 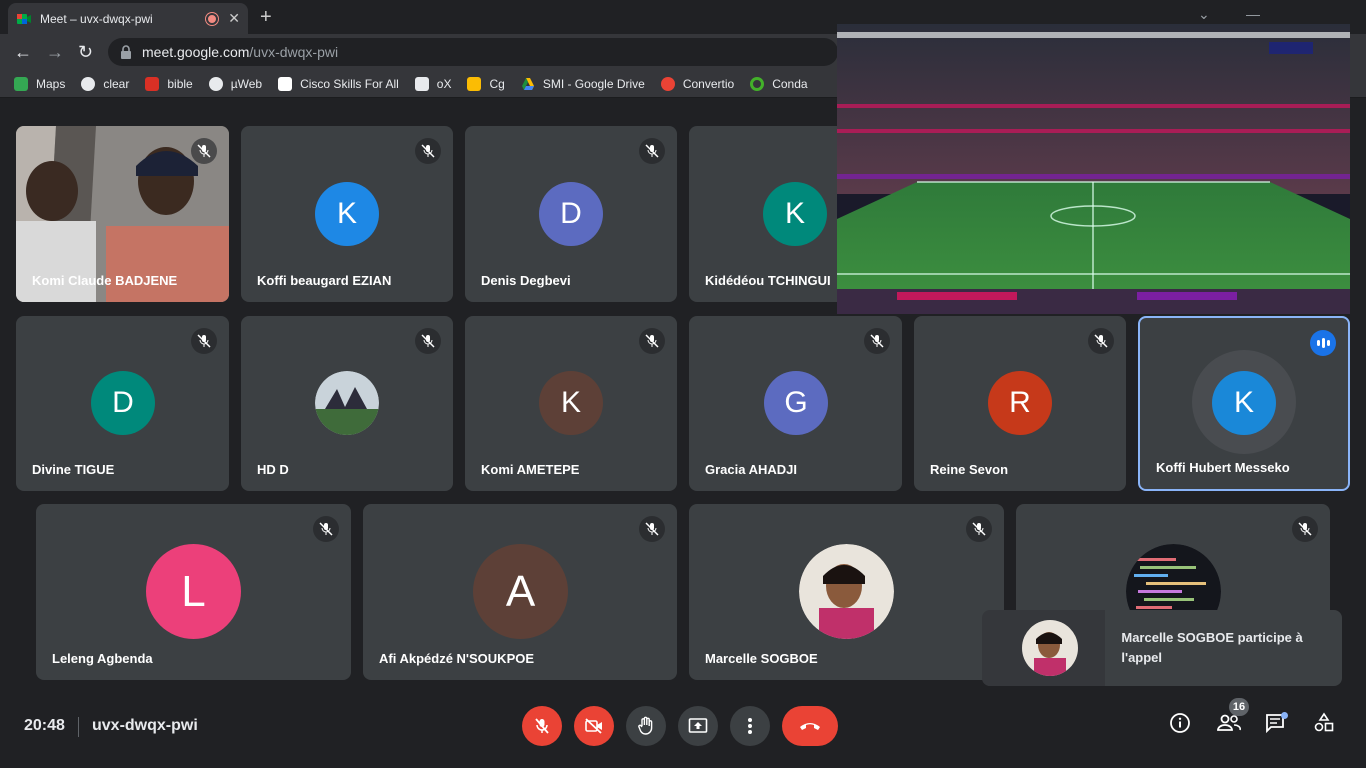 What do you see at coordinates (1180, 725) in the screenshot?
I see `meeting-details-button` at bounding box center [1180, 725].